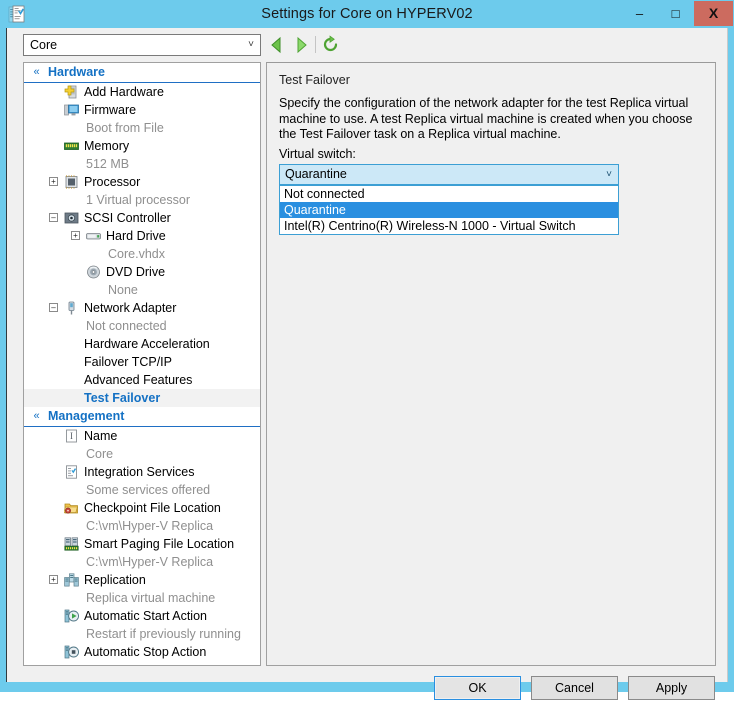 The height and width of the screenshot is (720, 734). I want to click on tree-item-memory: Memory, so click(142, 146).